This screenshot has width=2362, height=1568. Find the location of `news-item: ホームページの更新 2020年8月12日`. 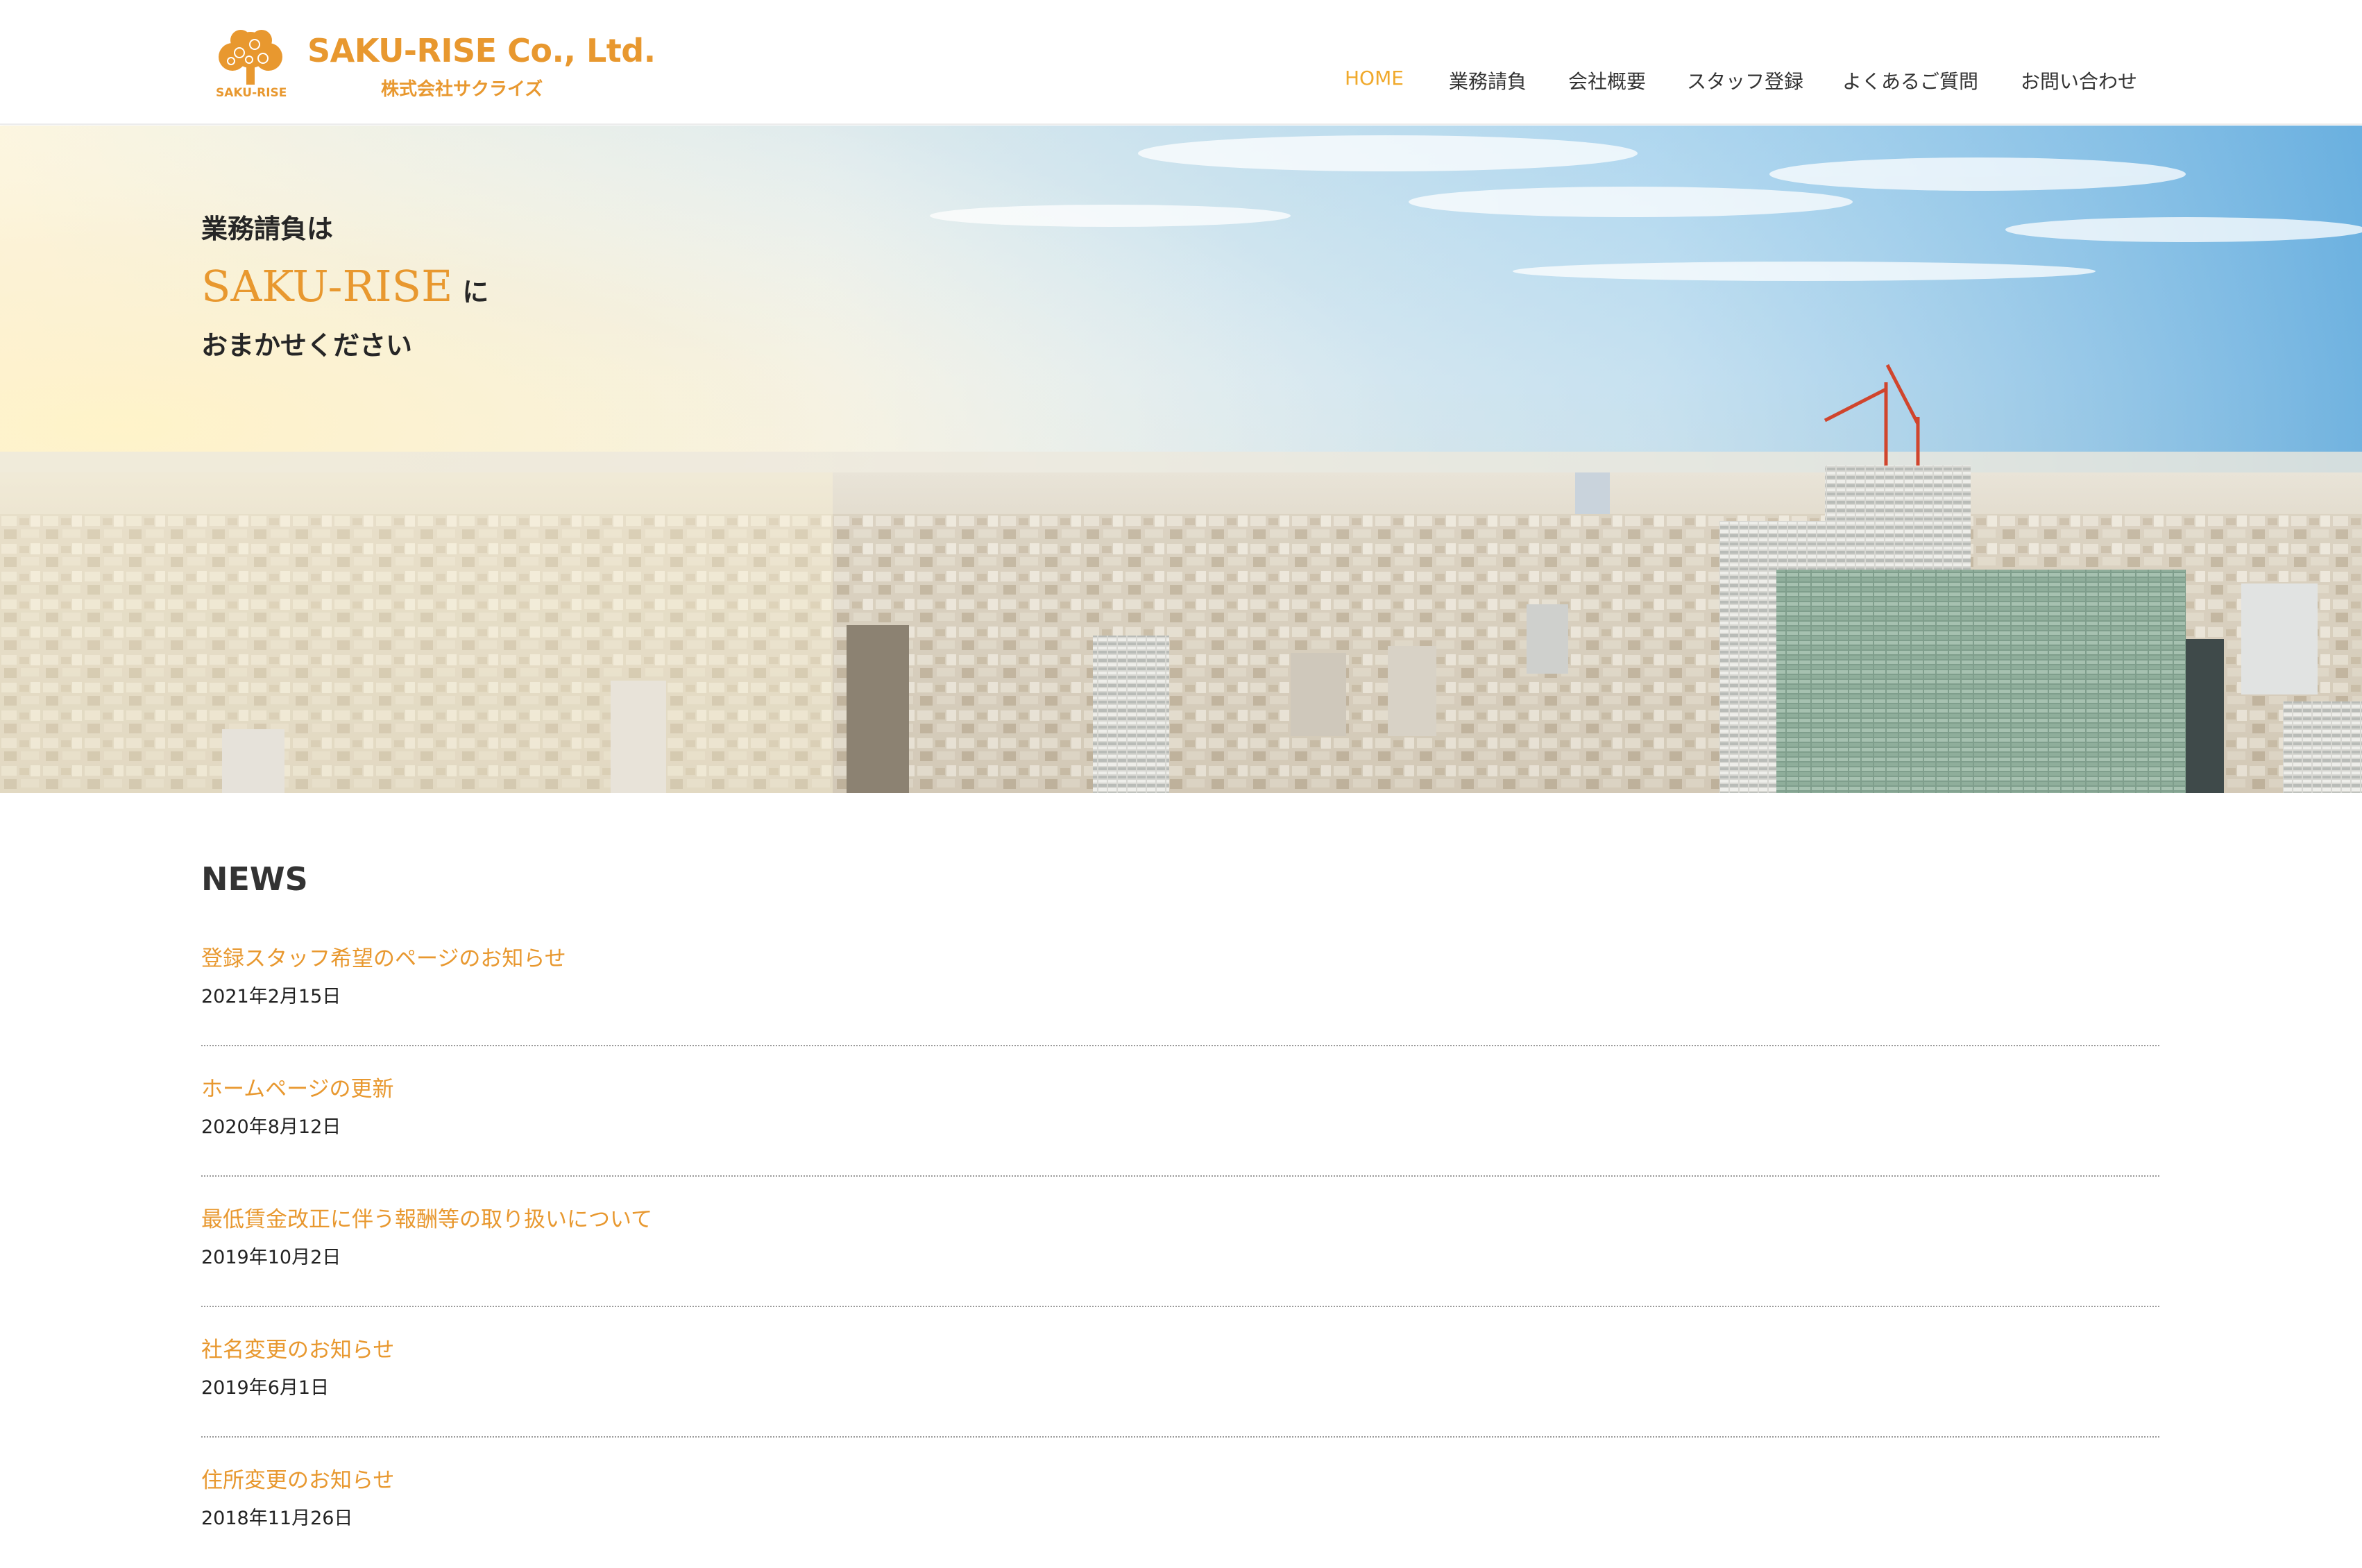

news-item: ホームページの更新 2020年8月12日 is located at coordinates (1180, 1111).